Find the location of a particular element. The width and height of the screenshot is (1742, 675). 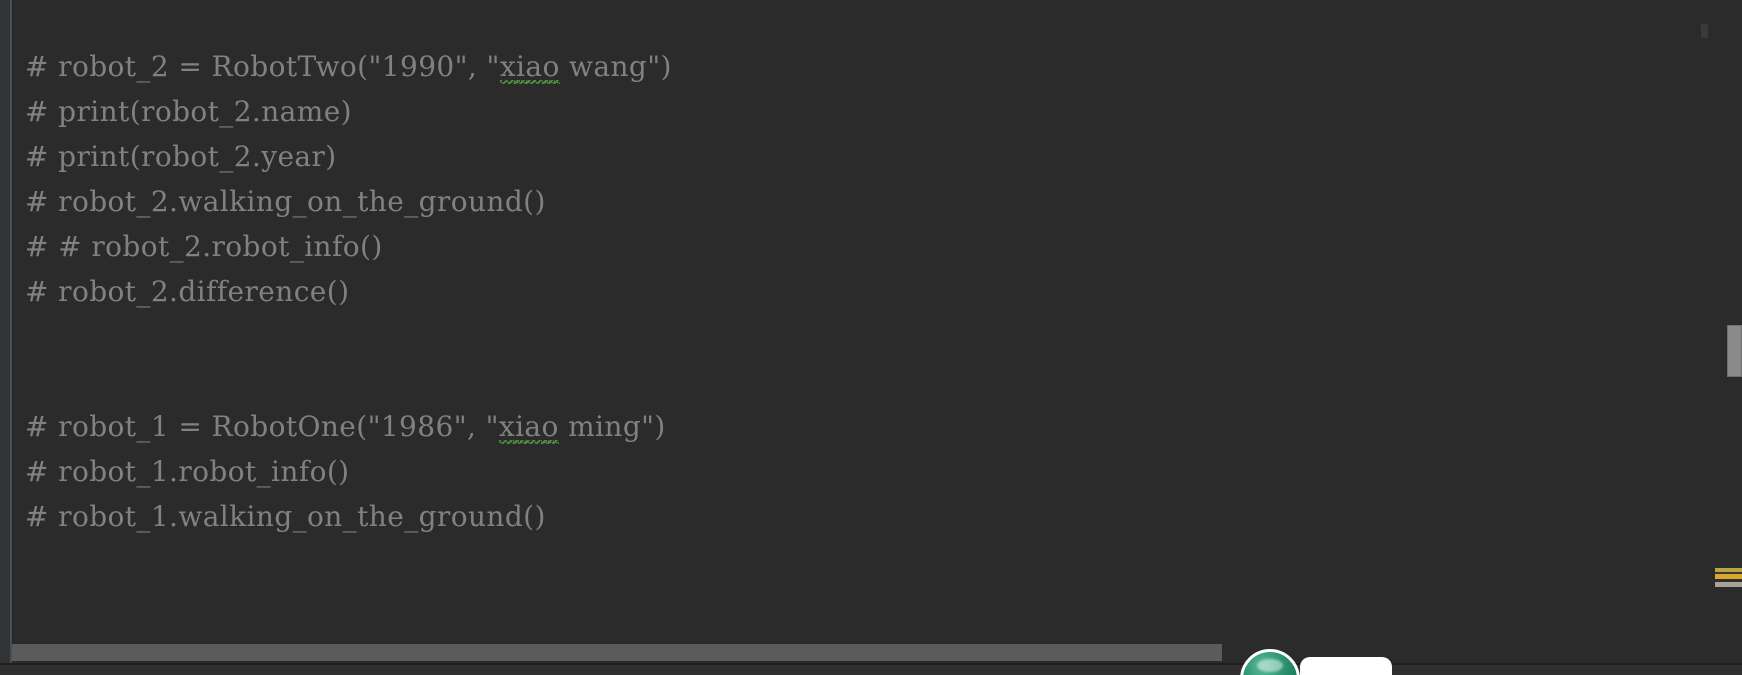

code-line-10: # robot_1.robot_info() is located at coordinates (187, 471).